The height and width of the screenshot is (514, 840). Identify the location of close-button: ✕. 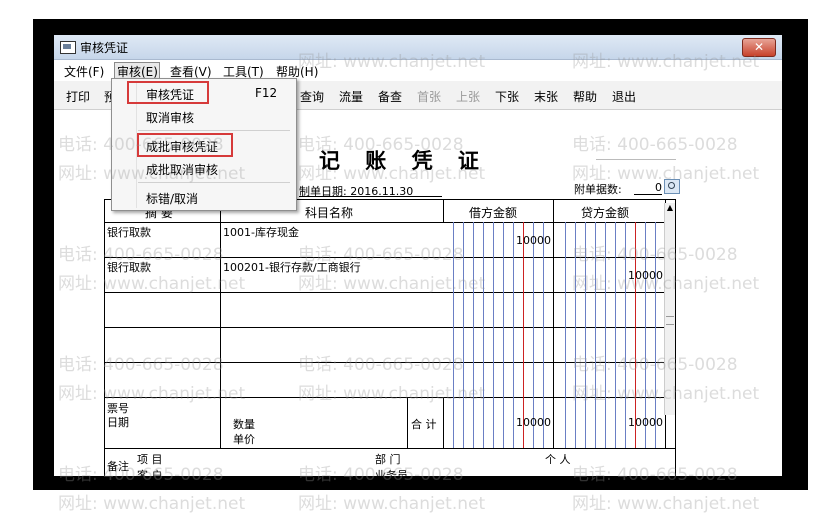
(759, 47).